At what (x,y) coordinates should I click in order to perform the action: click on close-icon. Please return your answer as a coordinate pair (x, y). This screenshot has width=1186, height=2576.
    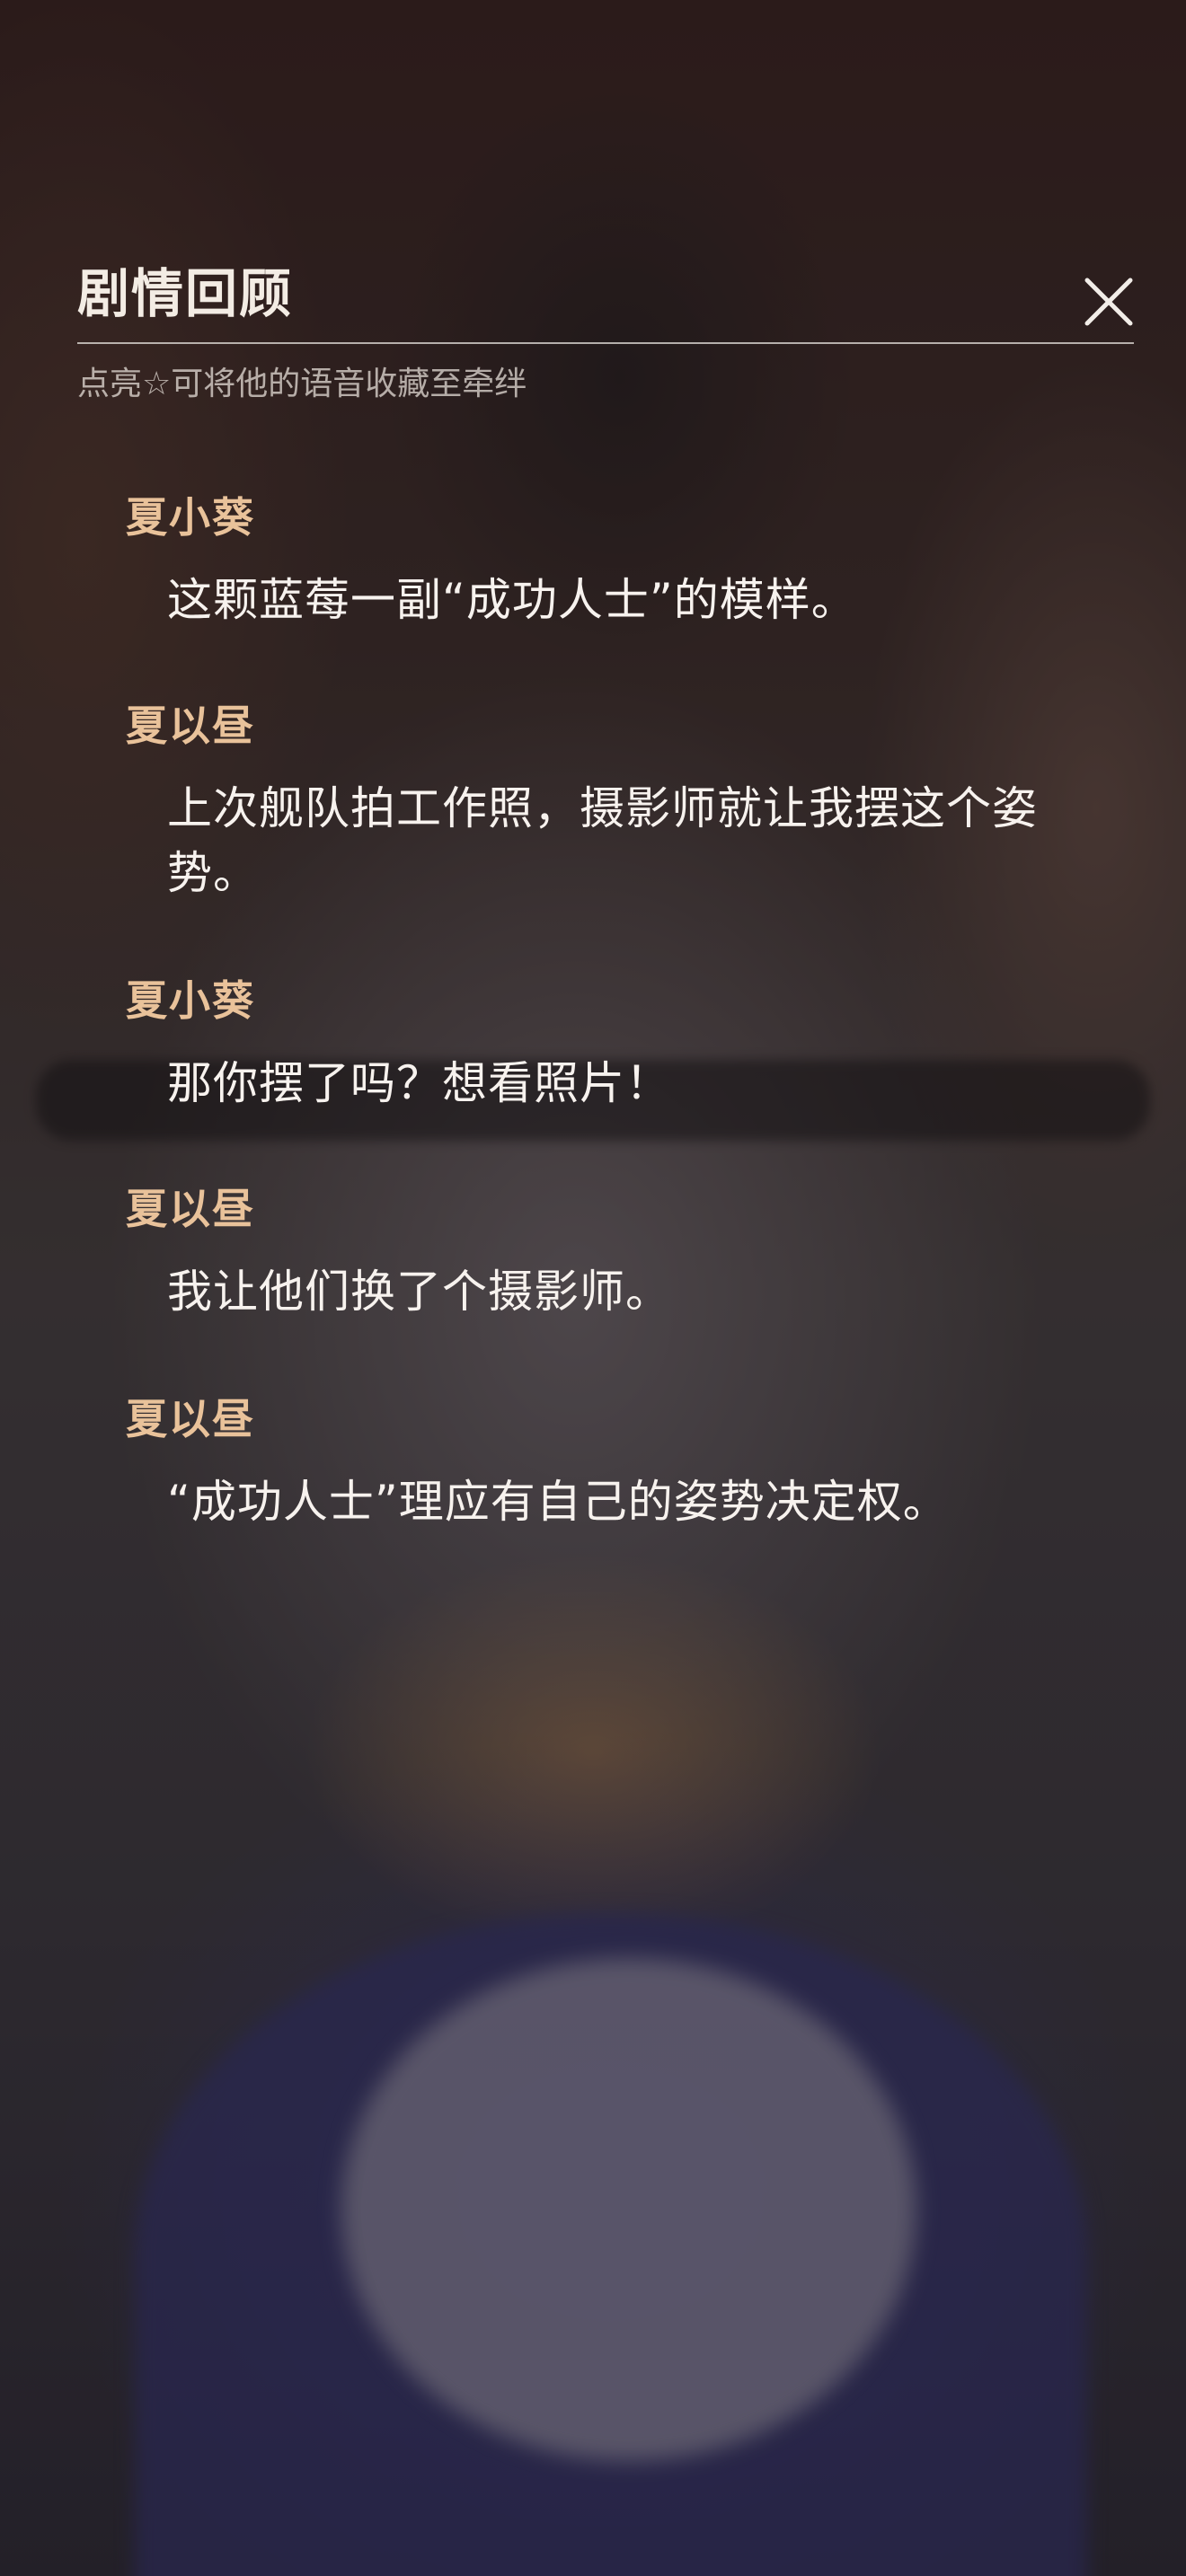
    Looking at the image, I should click on (1108, 302).